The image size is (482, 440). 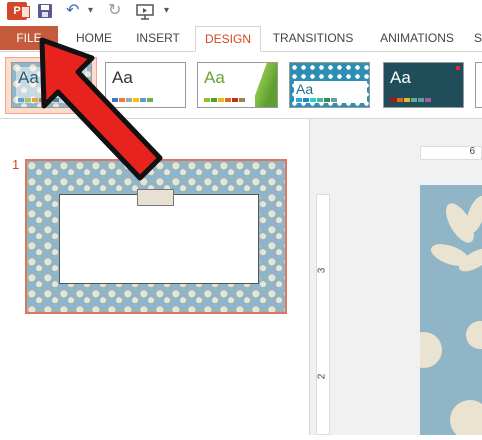 What do you see at coordinates (417, 38) in the screenshot?
I see `tab-animations: ANIMATIONS` at bounding box center [417, 38].